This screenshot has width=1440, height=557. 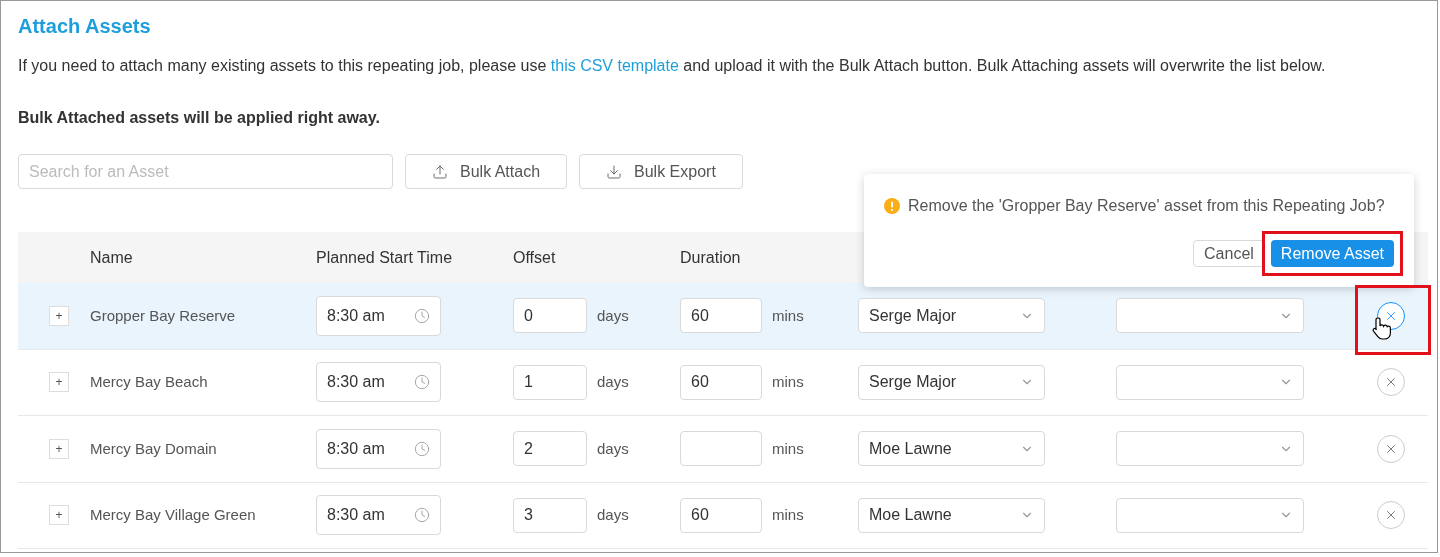 What do you see at coordinates (550, 382) in the screenshot?
I see `offset-field: 1` at bounding box center [550, 382].